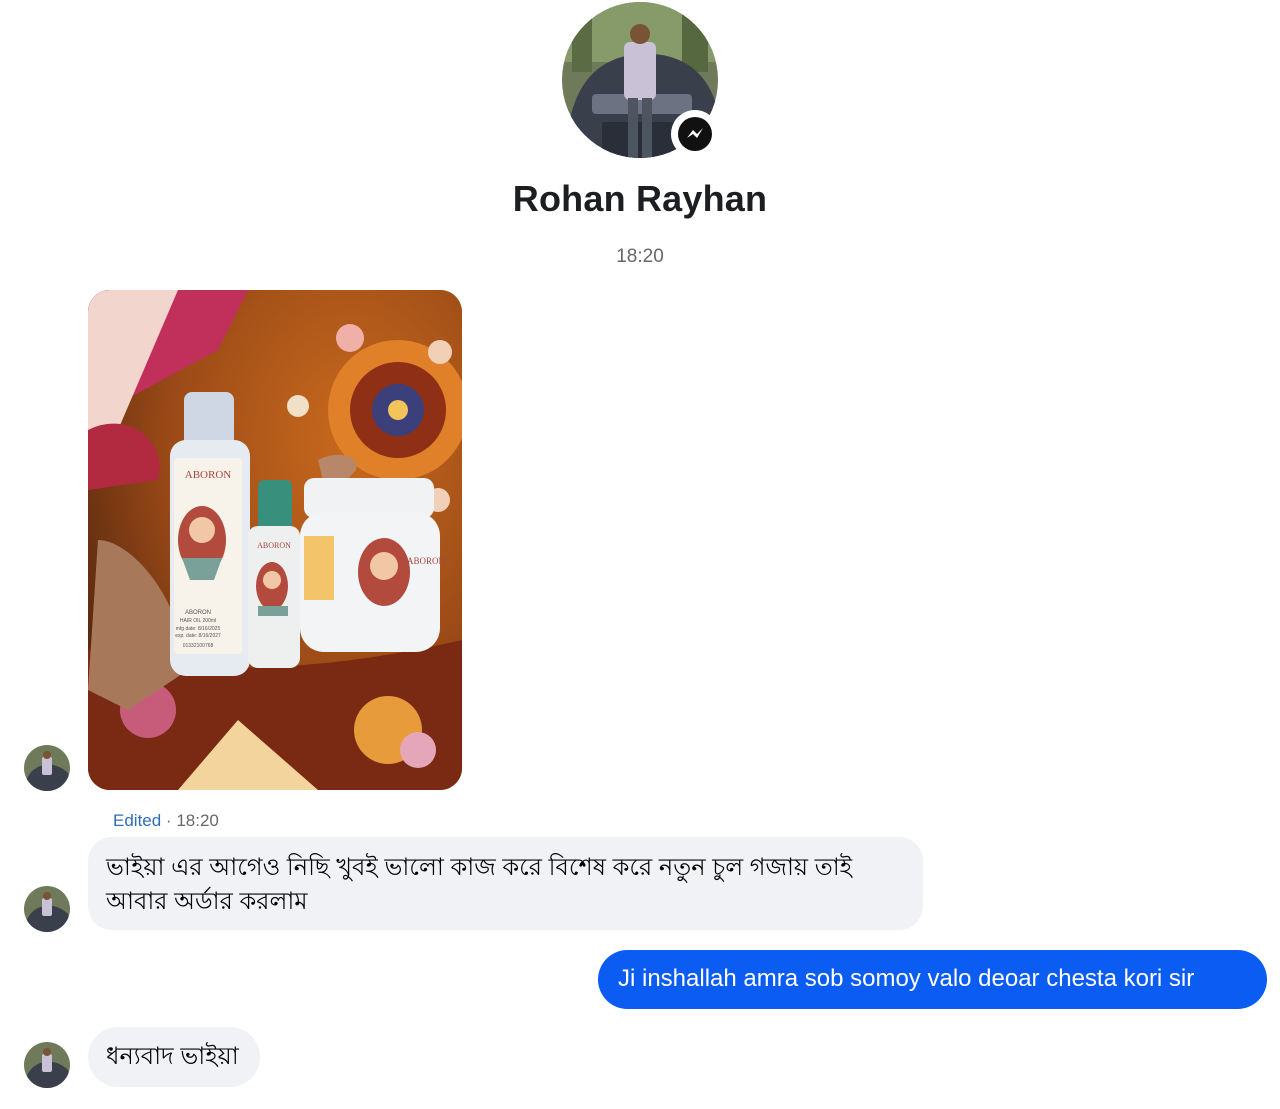  What do you see at coordinates (198, 629) in the screenshot?
I see `product-mfg-text: mfg date: 8/16/2025` at bounding box center [198, 629].